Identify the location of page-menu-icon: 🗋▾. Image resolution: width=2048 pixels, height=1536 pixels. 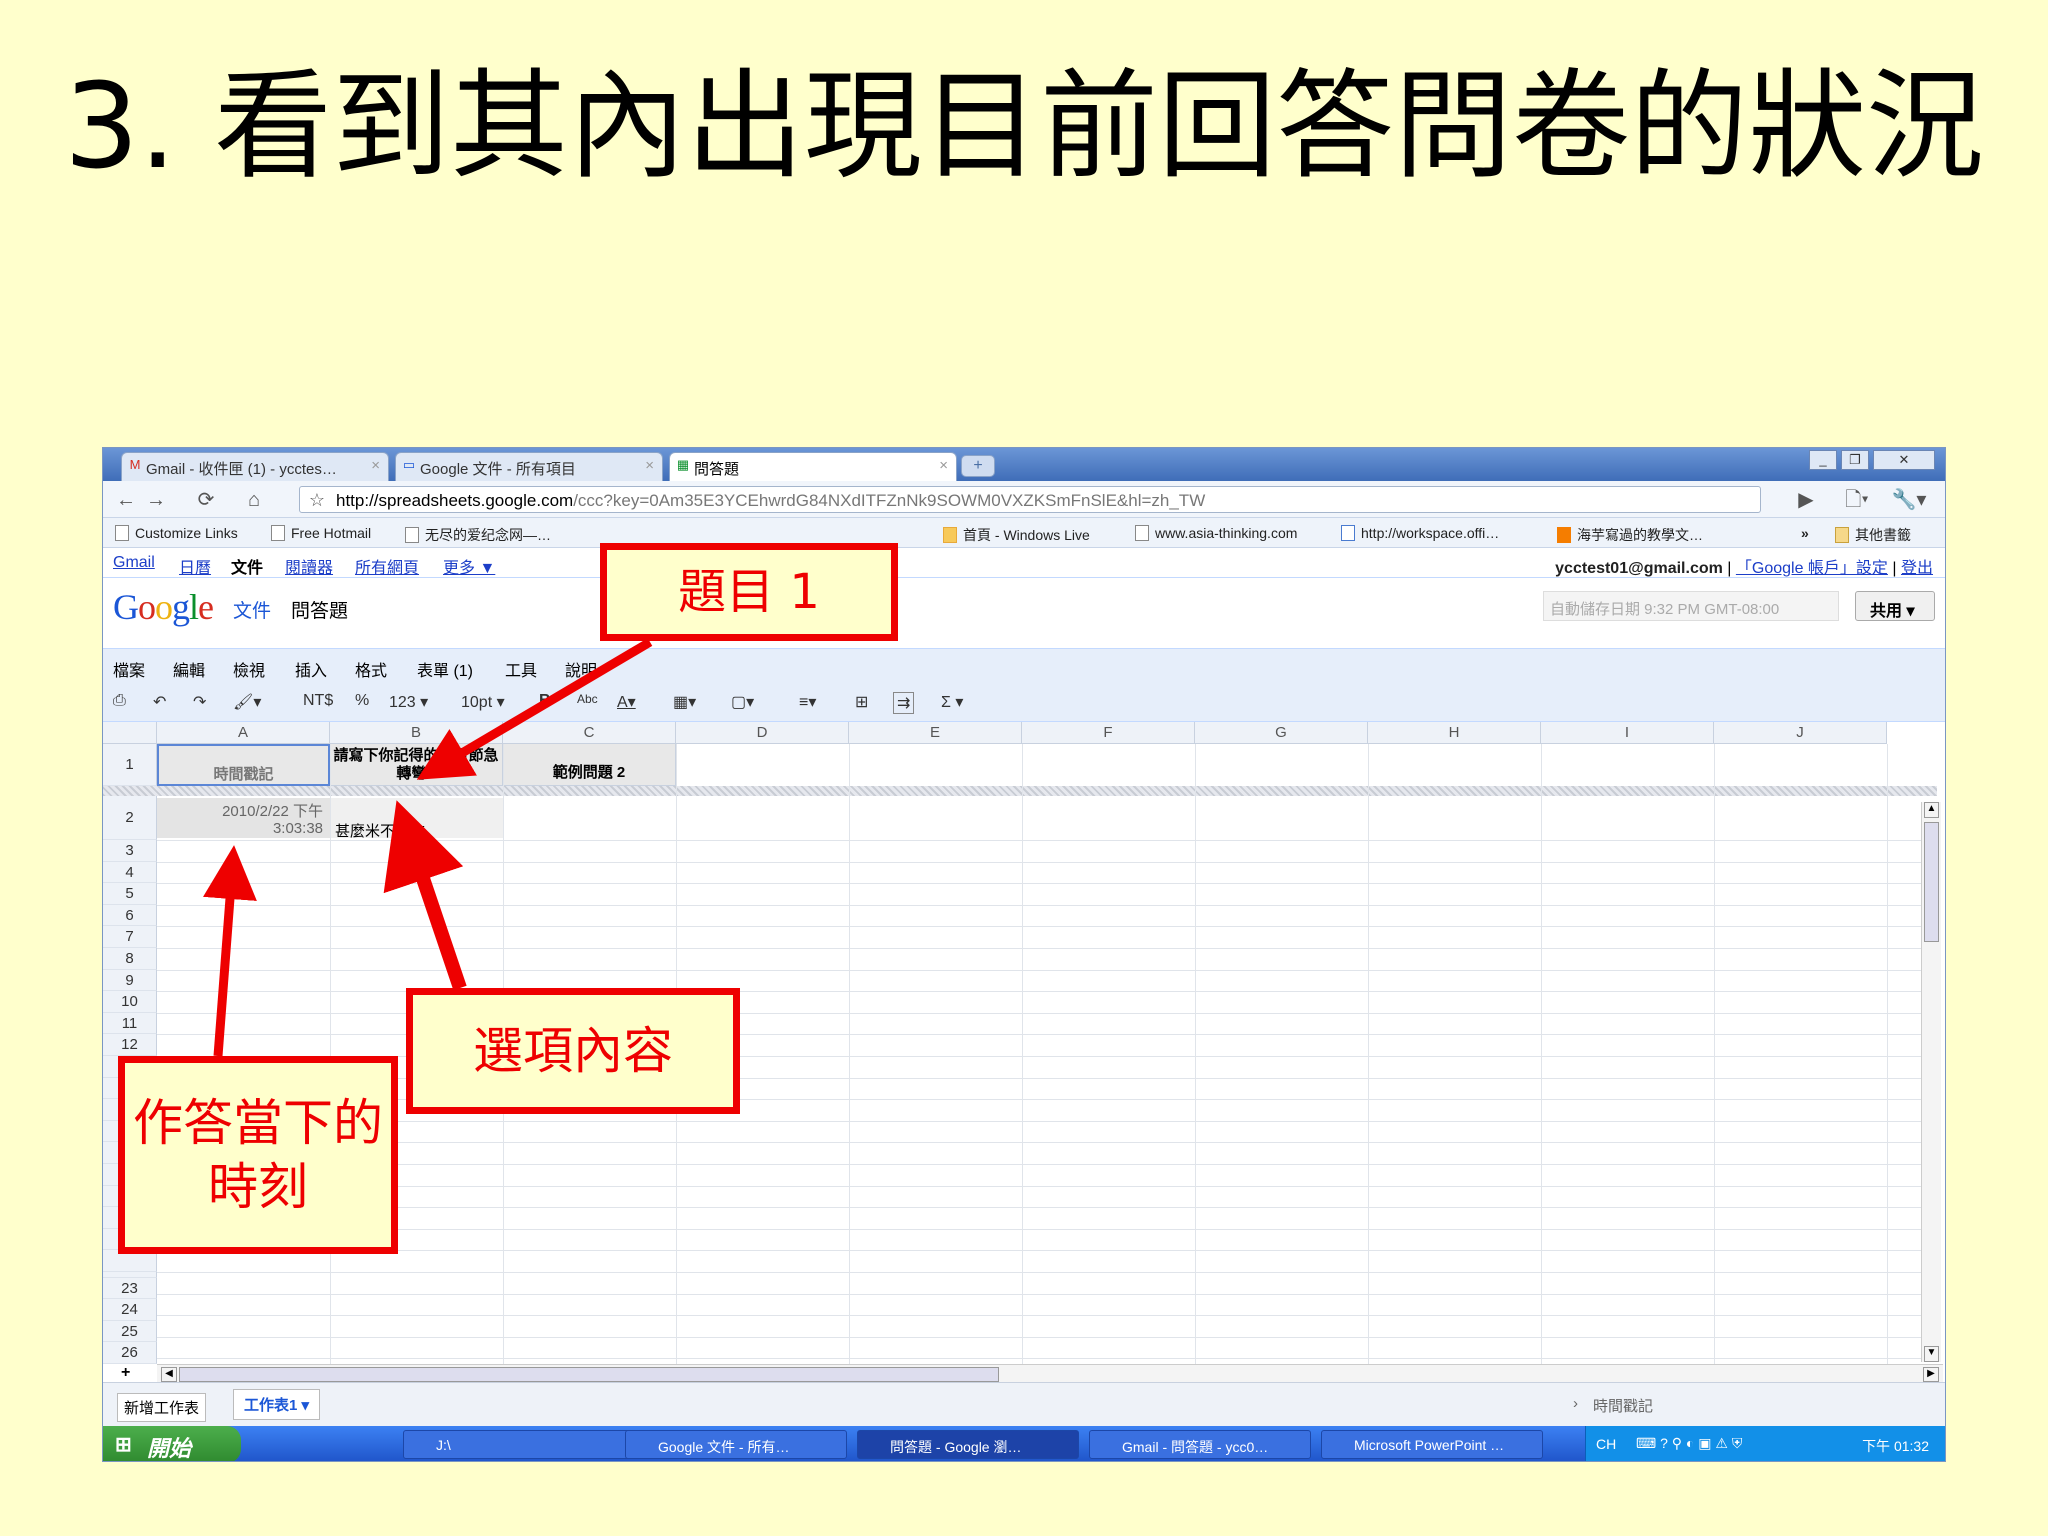
(1857, 500).